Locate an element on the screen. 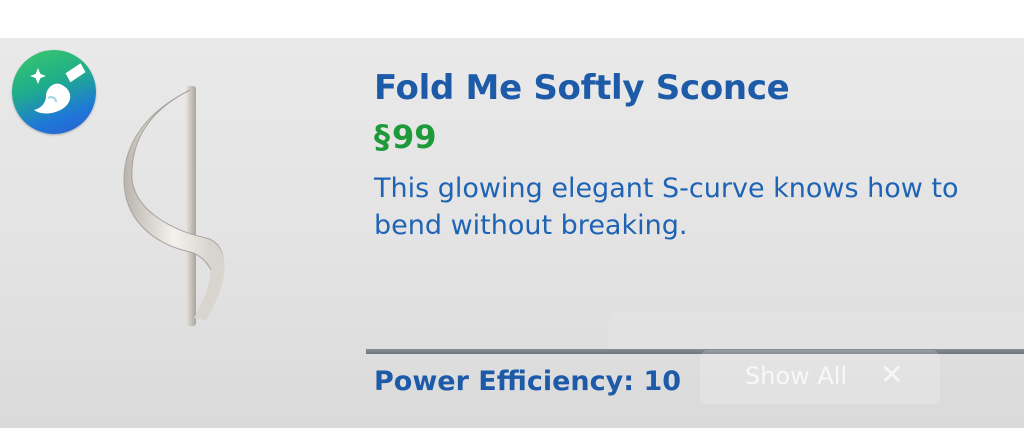  close-icon: ✕ is located at coordinates (891, 374).